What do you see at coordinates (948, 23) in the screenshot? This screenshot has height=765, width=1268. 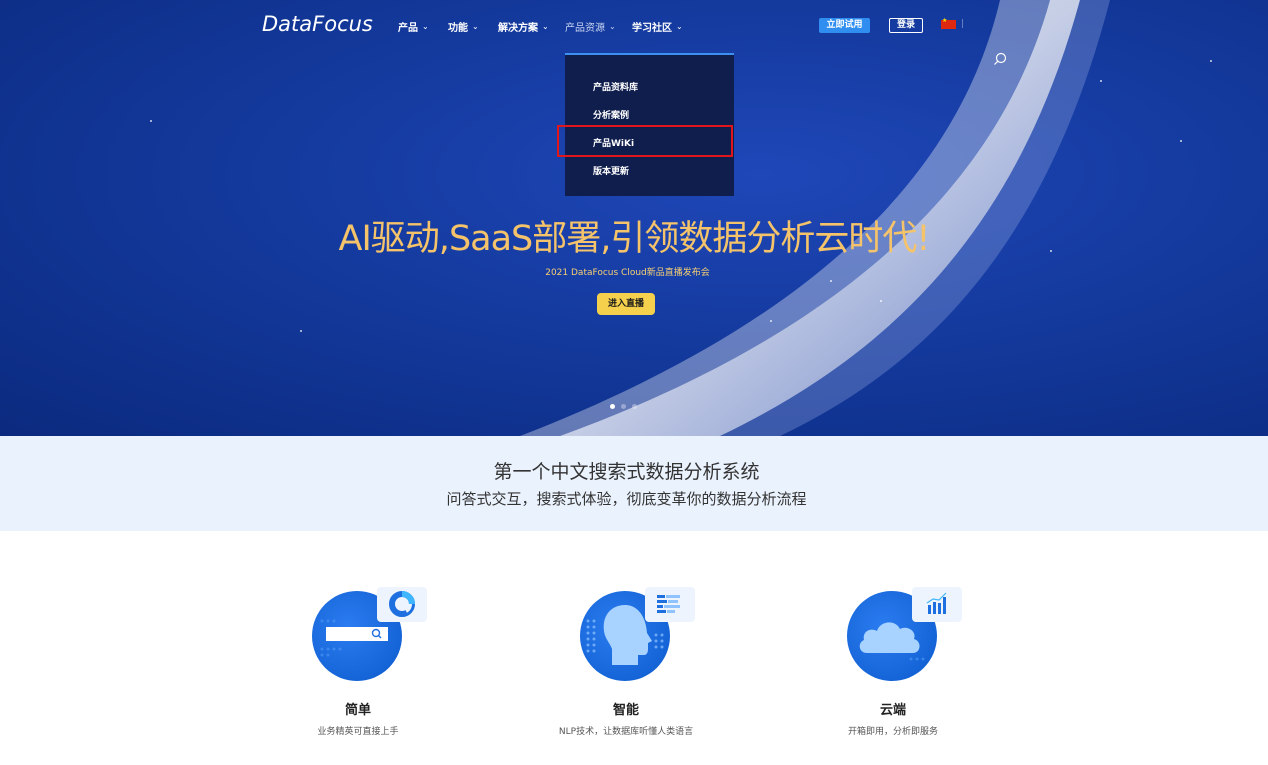 I see `china-flag-icon` at bounding box center [948, 23].